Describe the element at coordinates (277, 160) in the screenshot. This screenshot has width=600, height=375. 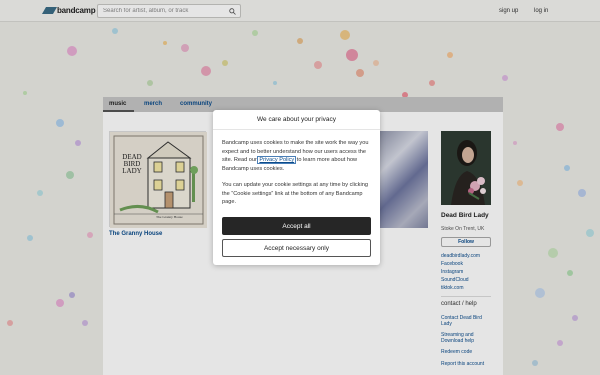
I see `privacy-policy-link: Privacy Policy` at that location.